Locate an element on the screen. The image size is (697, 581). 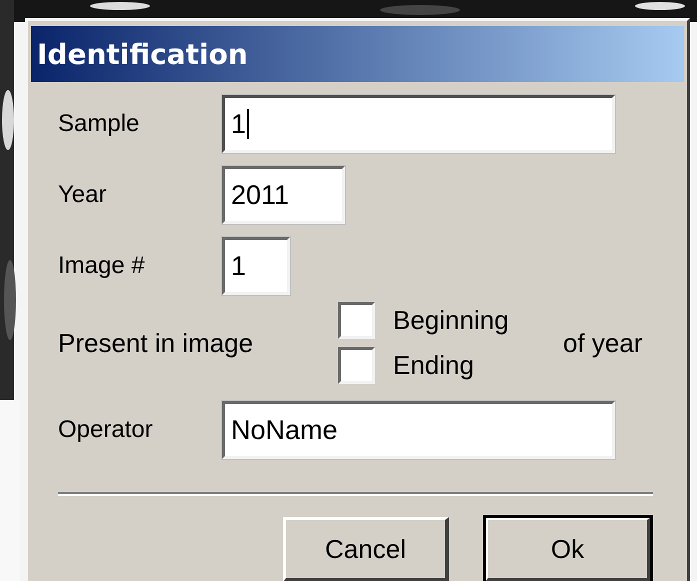
input-field: 2011 is located at coordinates (283, 195).